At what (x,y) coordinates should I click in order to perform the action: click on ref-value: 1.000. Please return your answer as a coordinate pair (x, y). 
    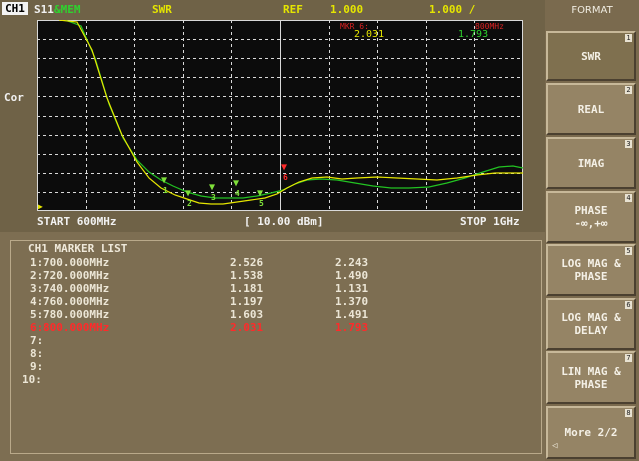
    Looking at the image, I should click on (347, 9).